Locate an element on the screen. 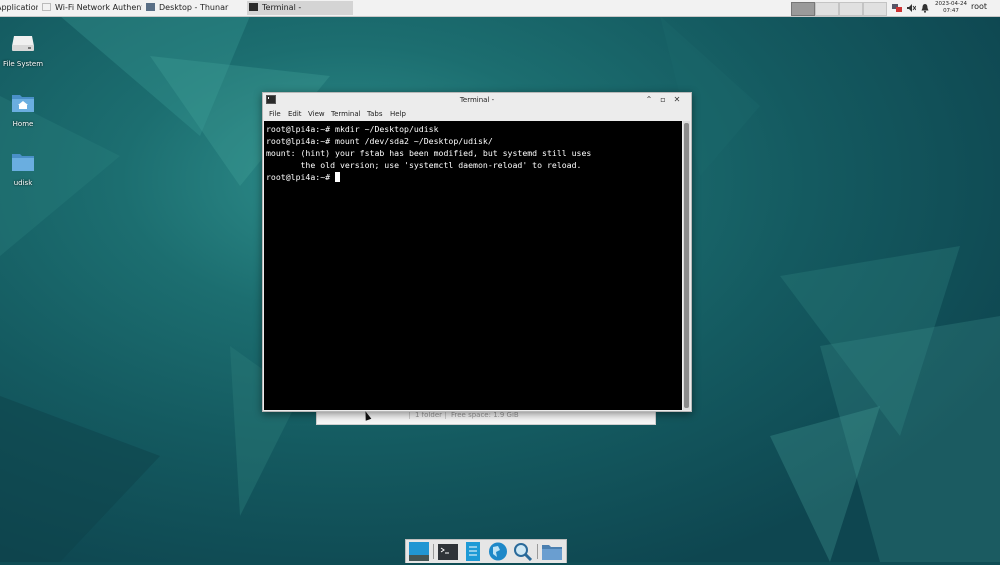 This screenshot has width=1000, height=565. folder-icon is located at coordinates (23, 162).